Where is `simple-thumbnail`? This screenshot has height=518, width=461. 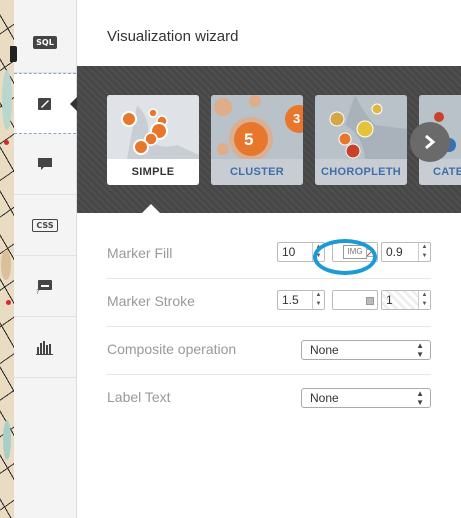 simple-thumbnail is located at coordinates (153, 127).